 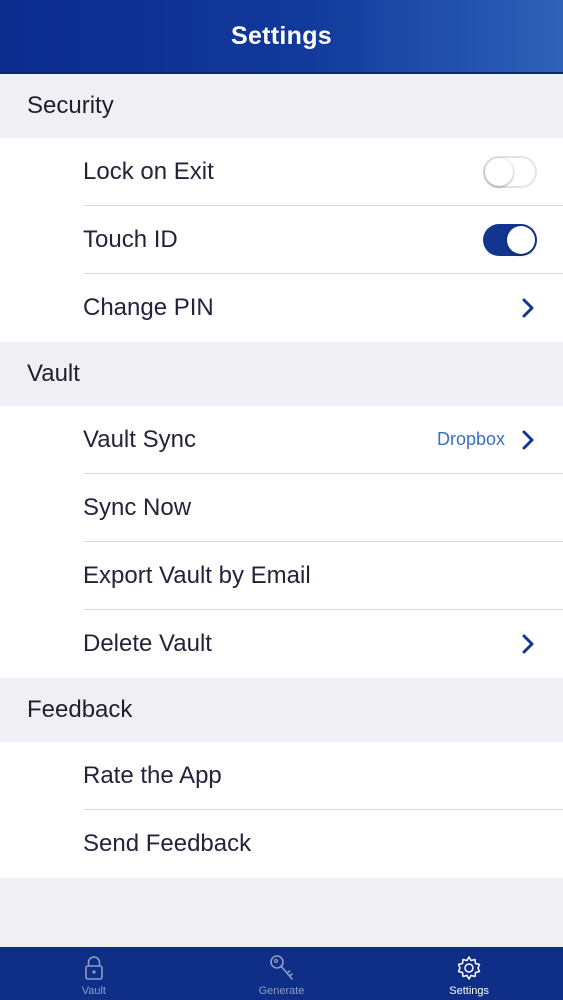 What do you see at coordinates (323, 308) in the screenshot?
I see `settings-row-change-pin: Change PIN` at bounding box center [323, 308].